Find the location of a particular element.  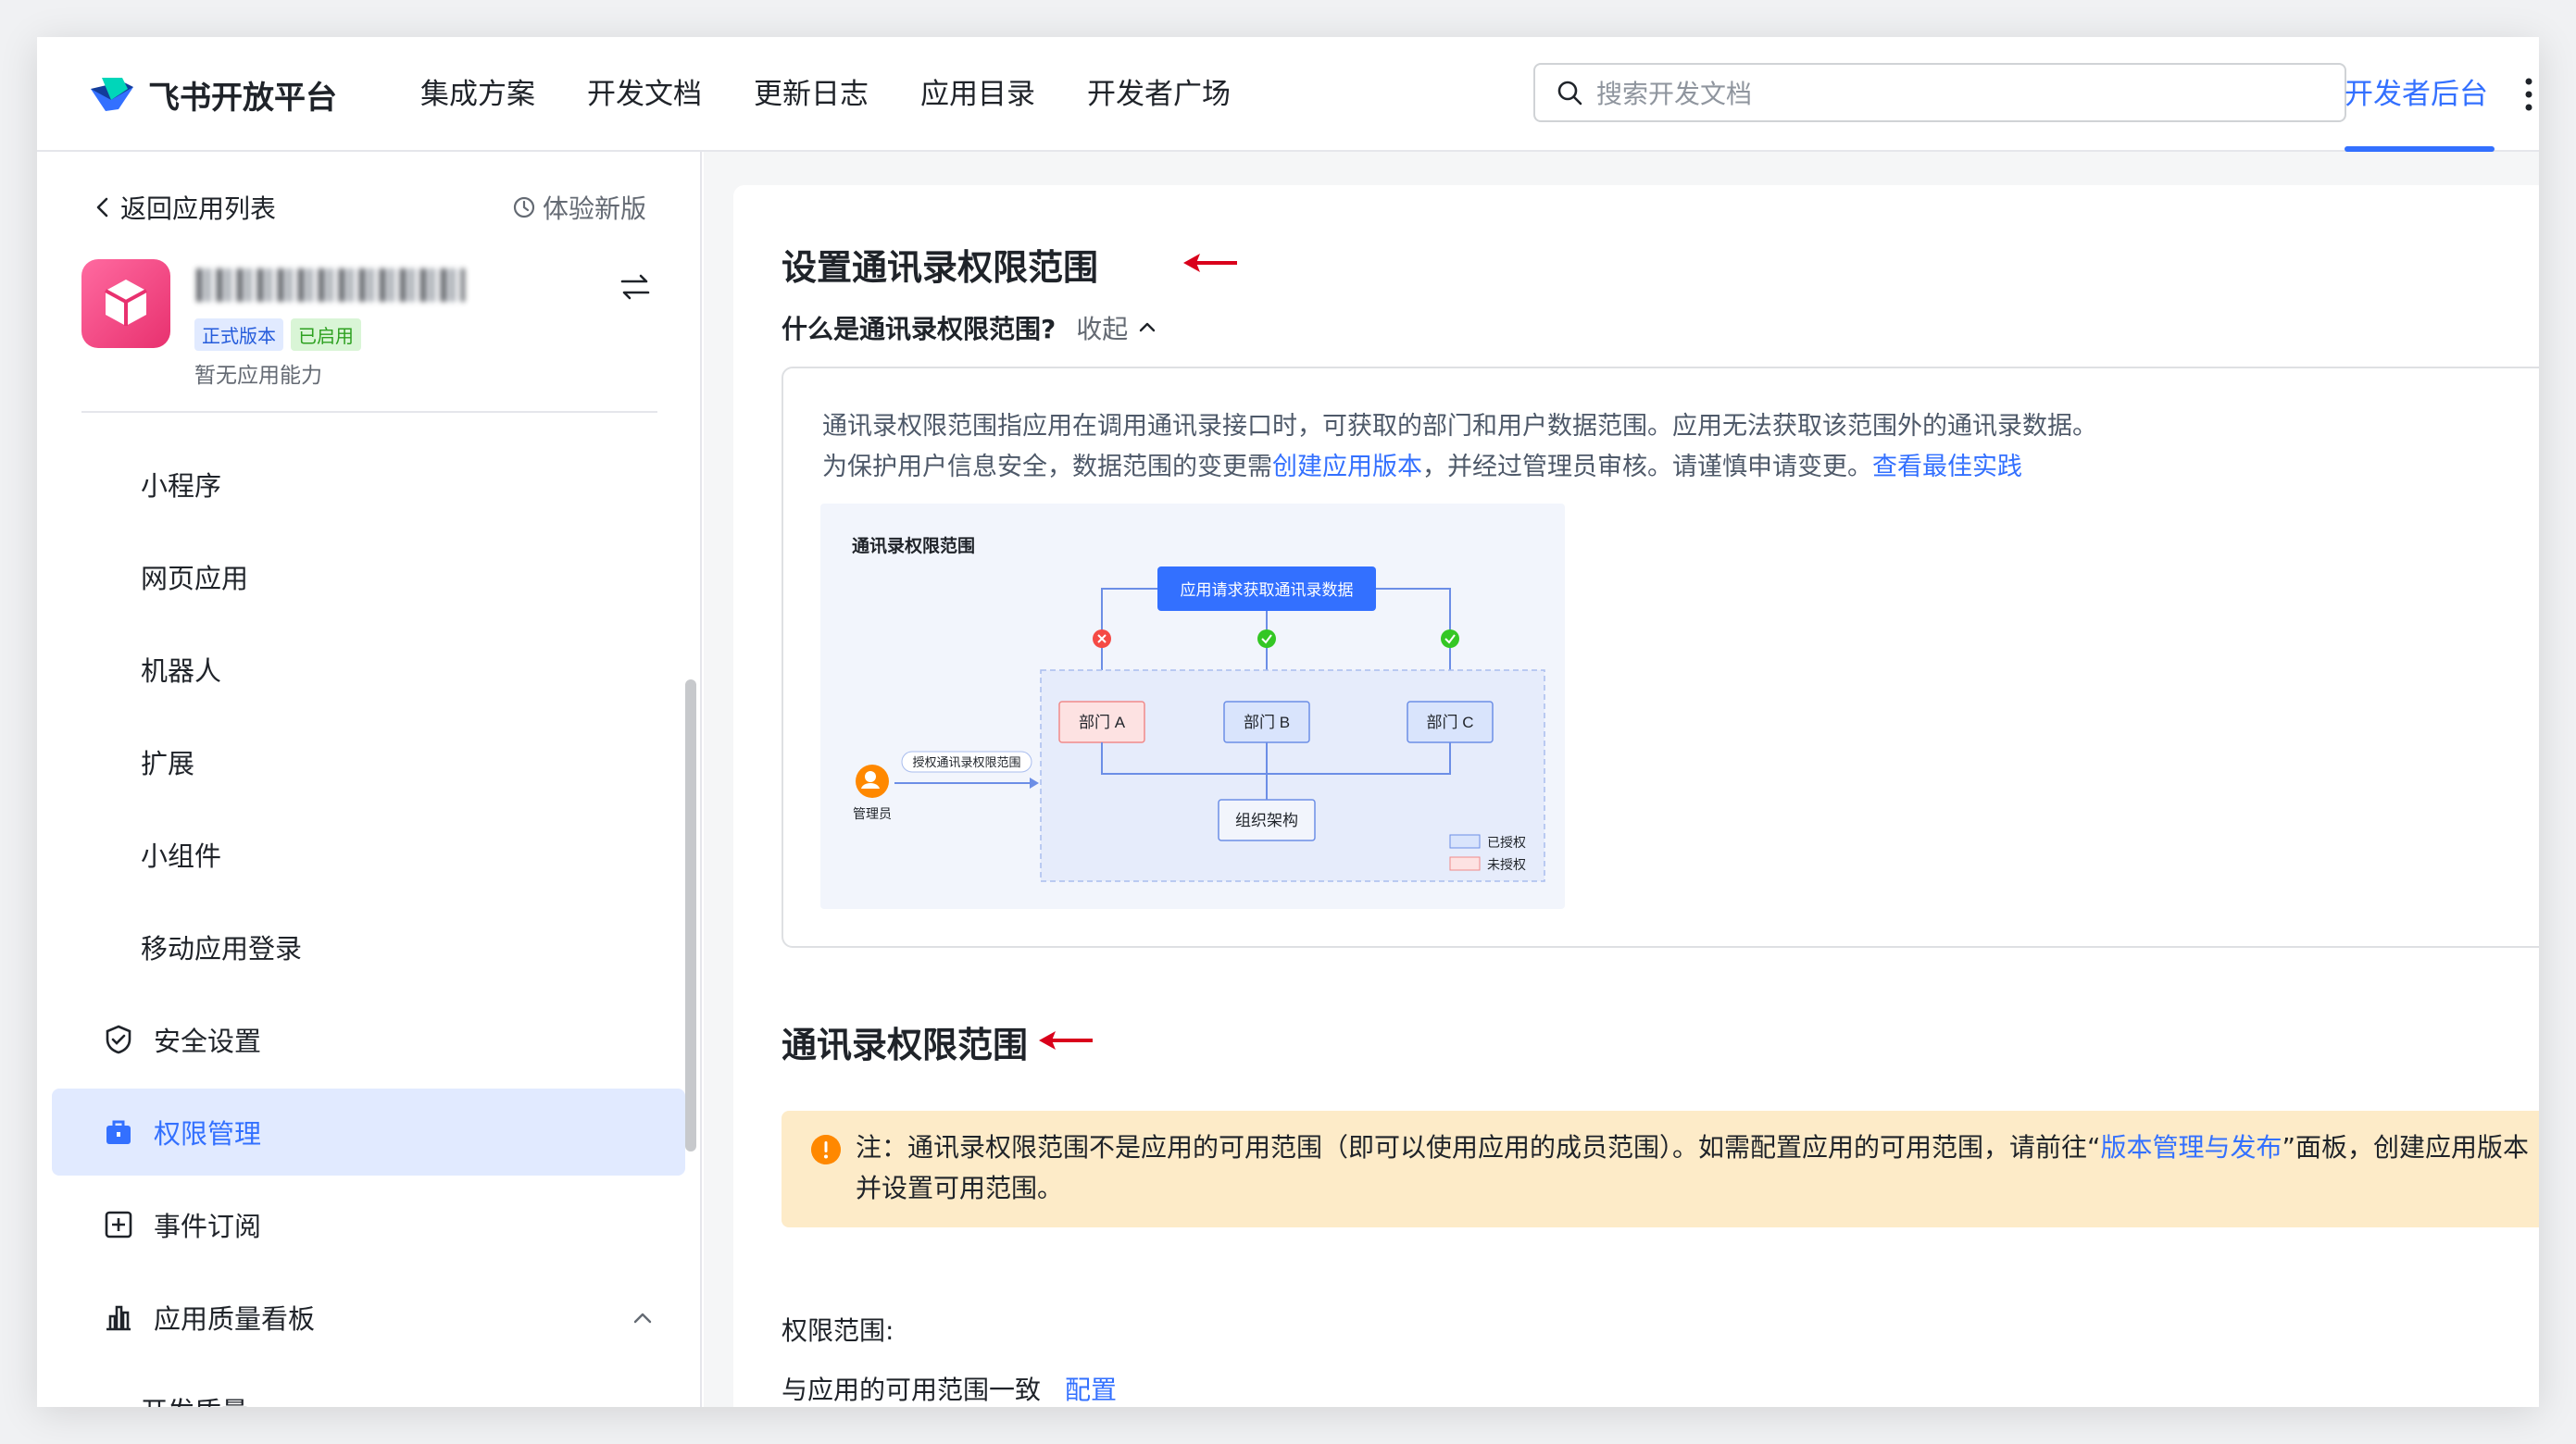

back-label: 返回应用列表 is located at coordinates (199, 208).